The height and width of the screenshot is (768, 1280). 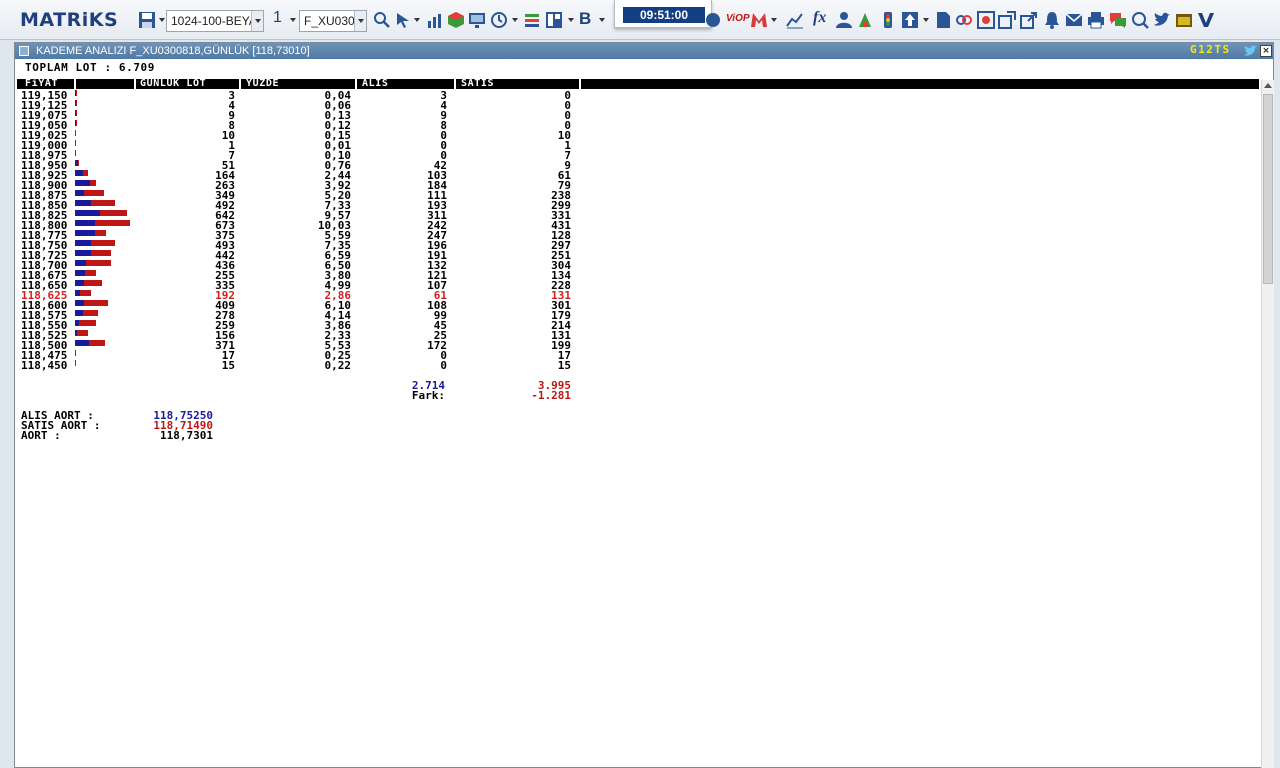 What do you see at coordinates (1206, 20) in the screenshot?
I see `v-icon` at bounding box center [1206, 20].